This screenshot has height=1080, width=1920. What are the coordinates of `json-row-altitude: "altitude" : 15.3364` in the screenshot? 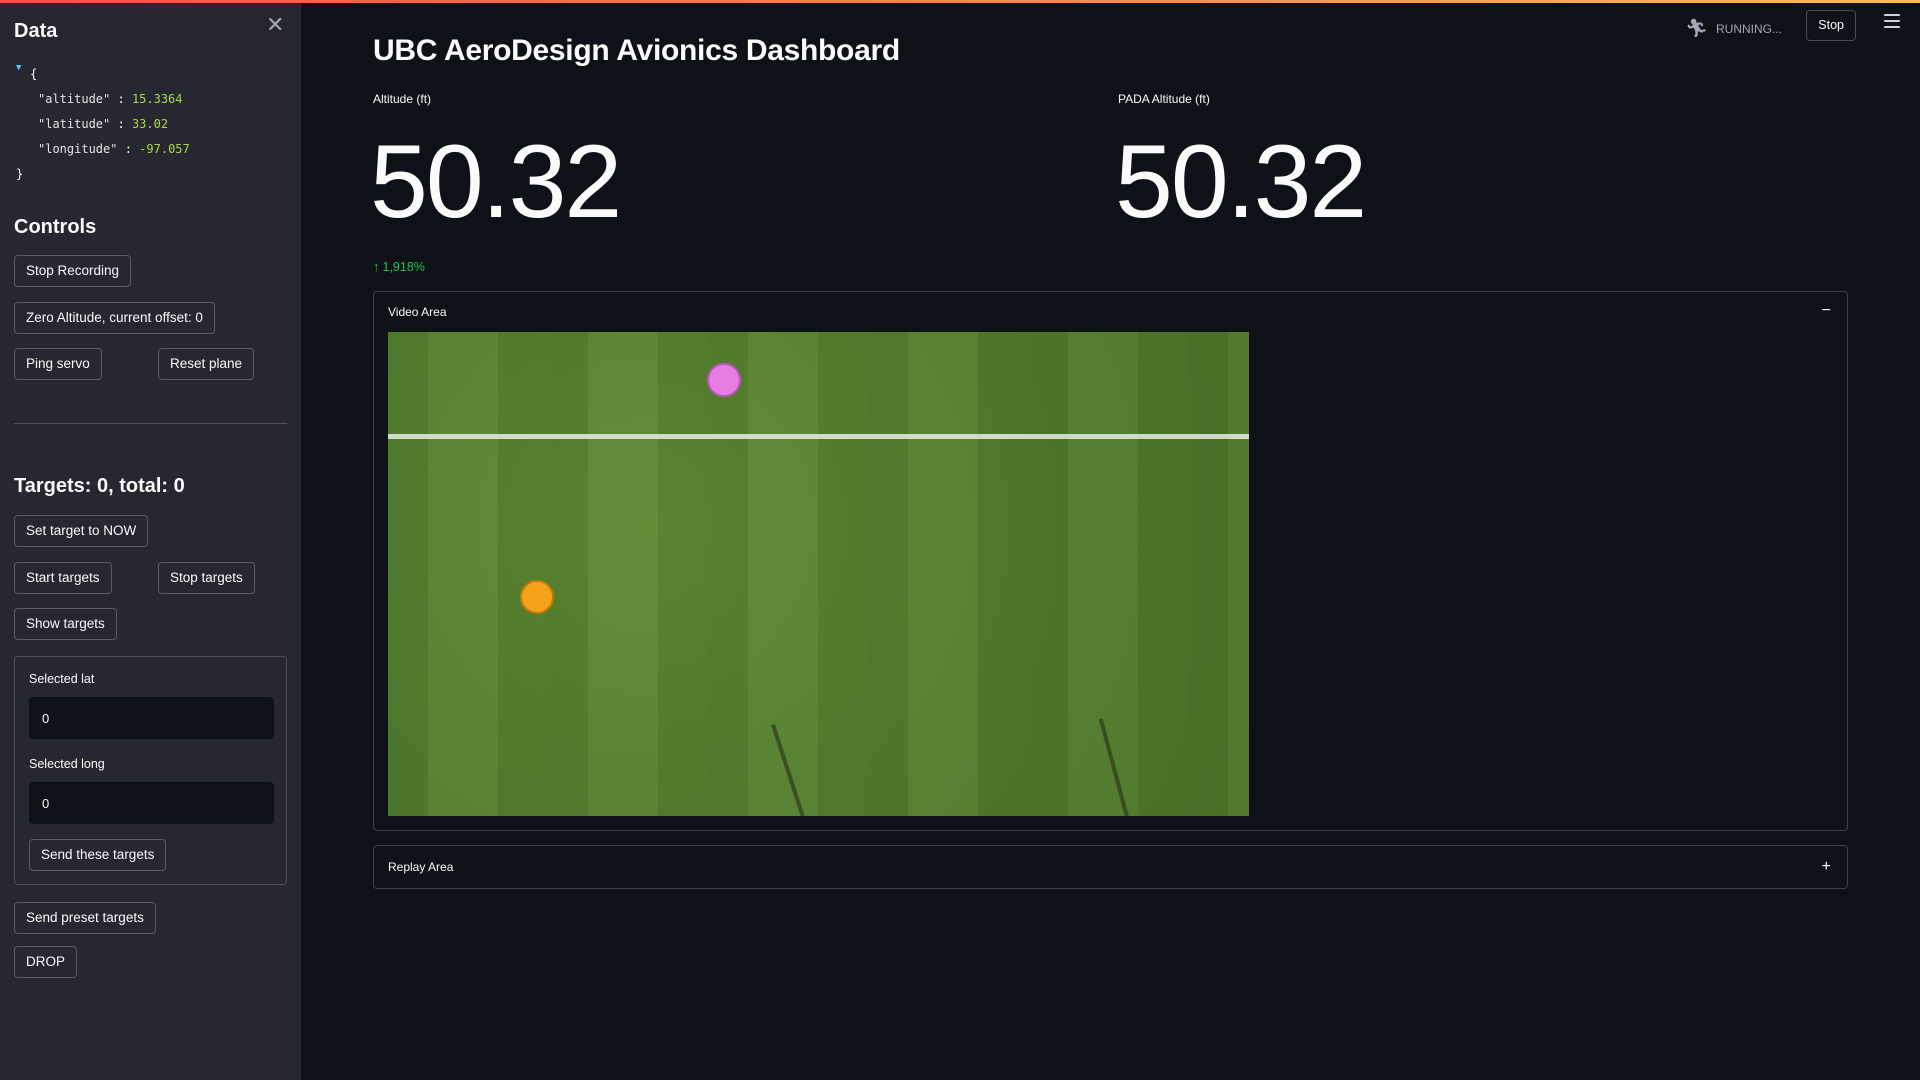 It's located at (110, 99).